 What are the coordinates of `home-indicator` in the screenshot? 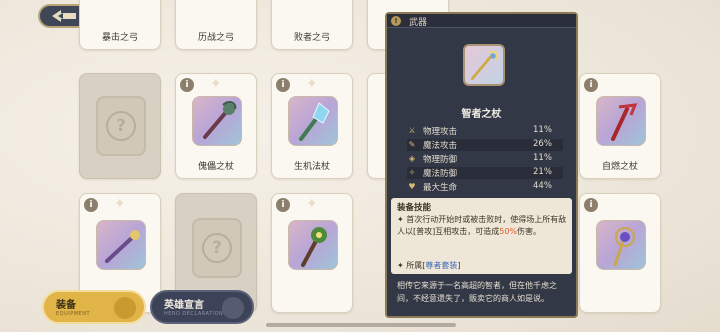 It's located at (361, 325).